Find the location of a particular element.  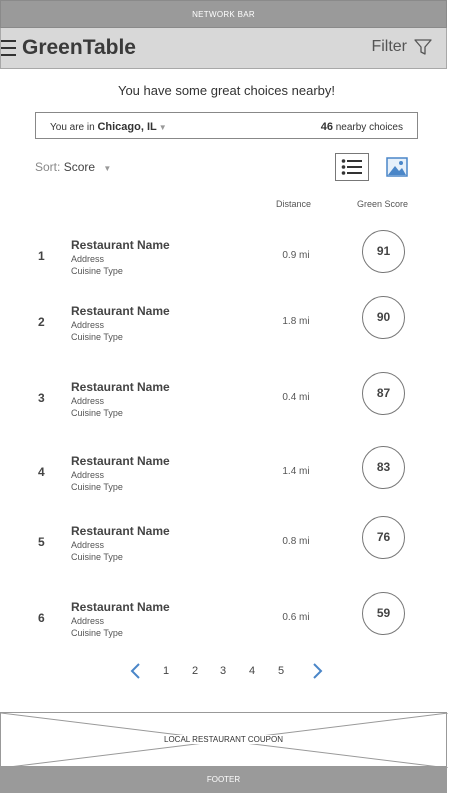

page-link-5: 5 is located at coordinates (281, 671).